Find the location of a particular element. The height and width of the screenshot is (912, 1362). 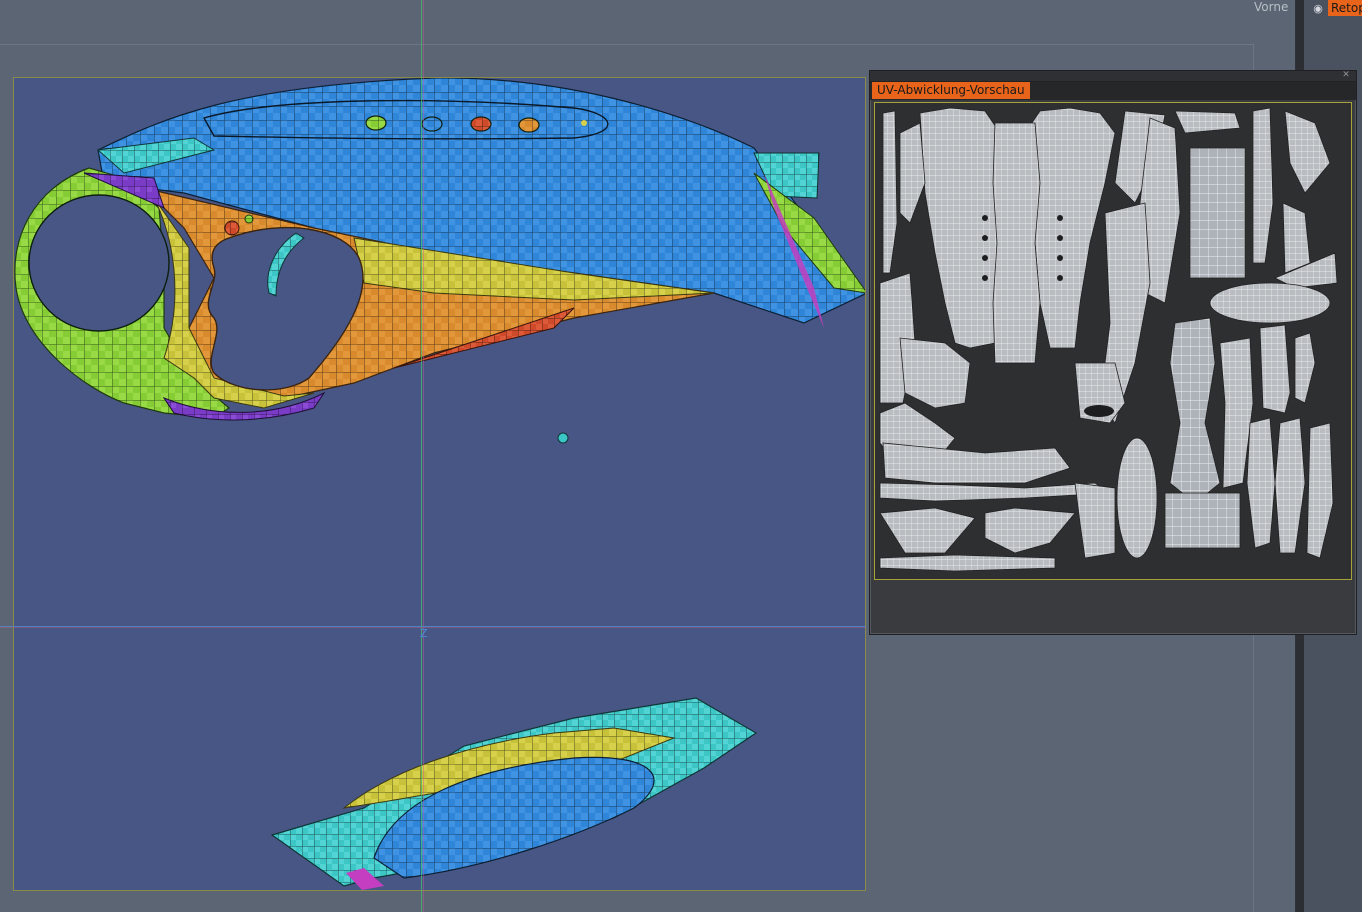

z-axis-label: Z is located at coordinates (424, 633).